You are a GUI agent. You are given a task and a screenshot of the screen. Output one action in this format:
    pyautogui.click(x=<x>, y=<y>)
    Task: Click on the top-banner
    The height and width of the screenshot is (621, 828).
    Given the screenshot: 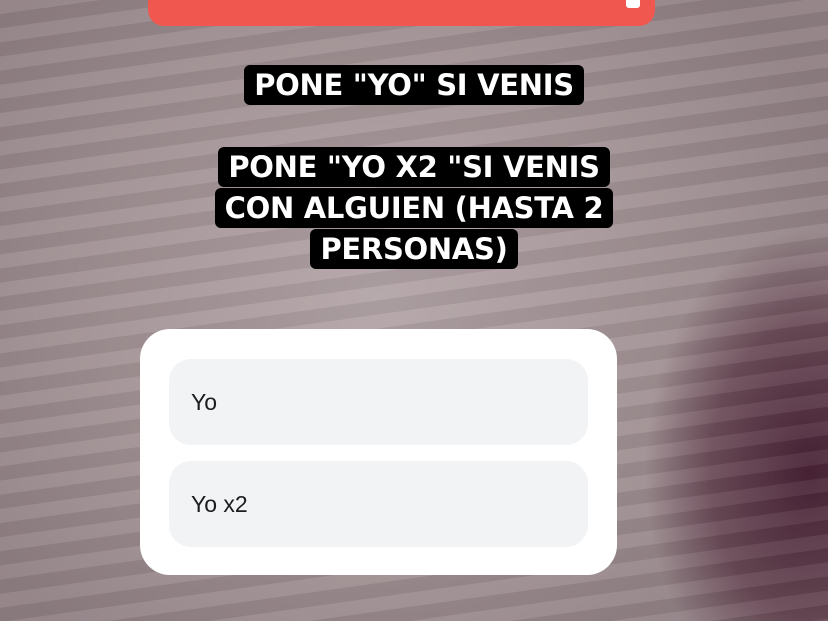 What is the action you would take?
    pyautogui.click(x=401, y=13)
    